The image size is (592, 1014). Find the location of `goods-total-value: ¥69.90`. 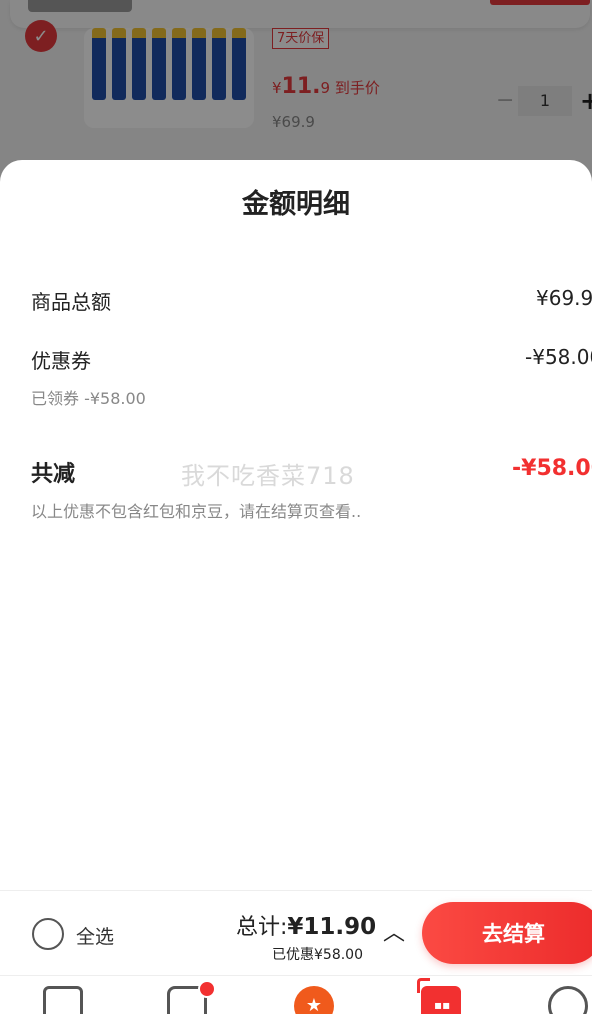

goods-total-value: ¥69.90 is located at coordinates (564, 298).